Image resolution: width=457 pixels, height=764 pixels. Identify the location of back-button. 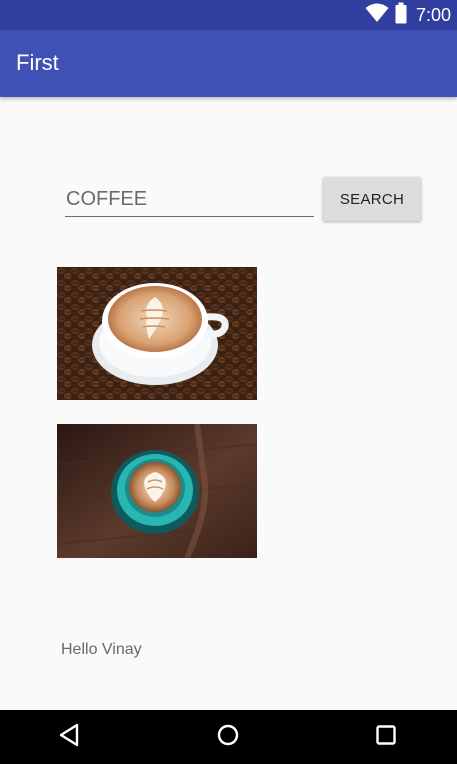
(69, 737).